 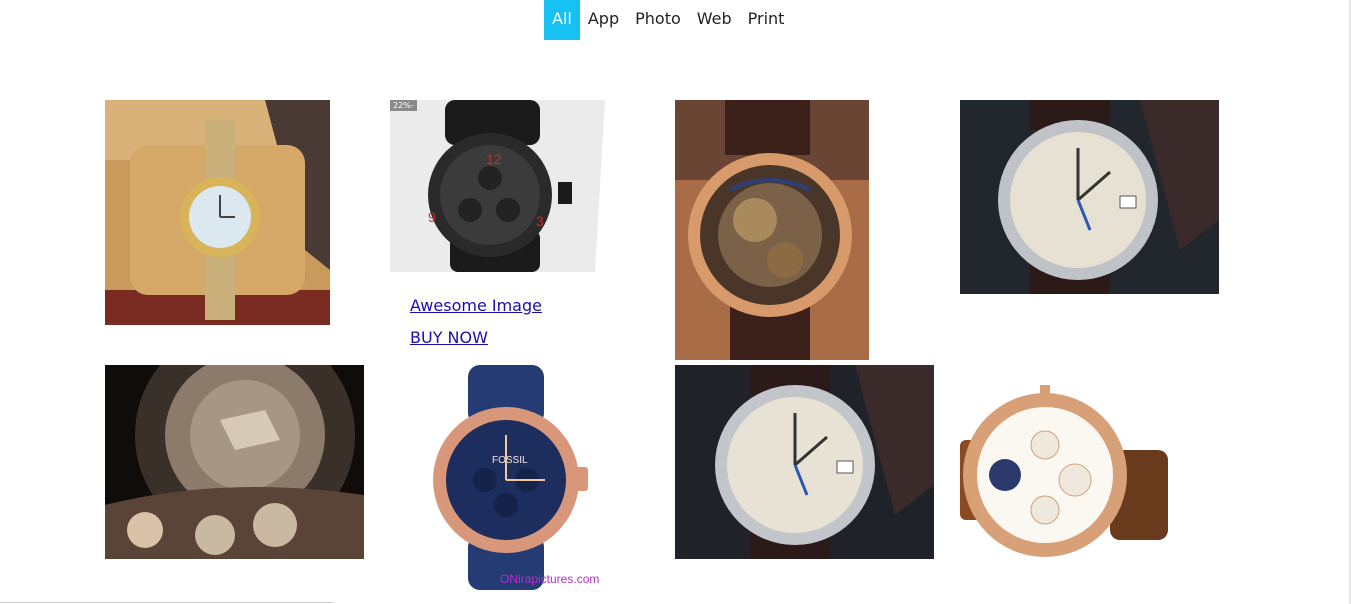 What do you see at coordinates (166, 602) in the screenshot?
I see `bottom-divider` at bounding box center [166, 602].